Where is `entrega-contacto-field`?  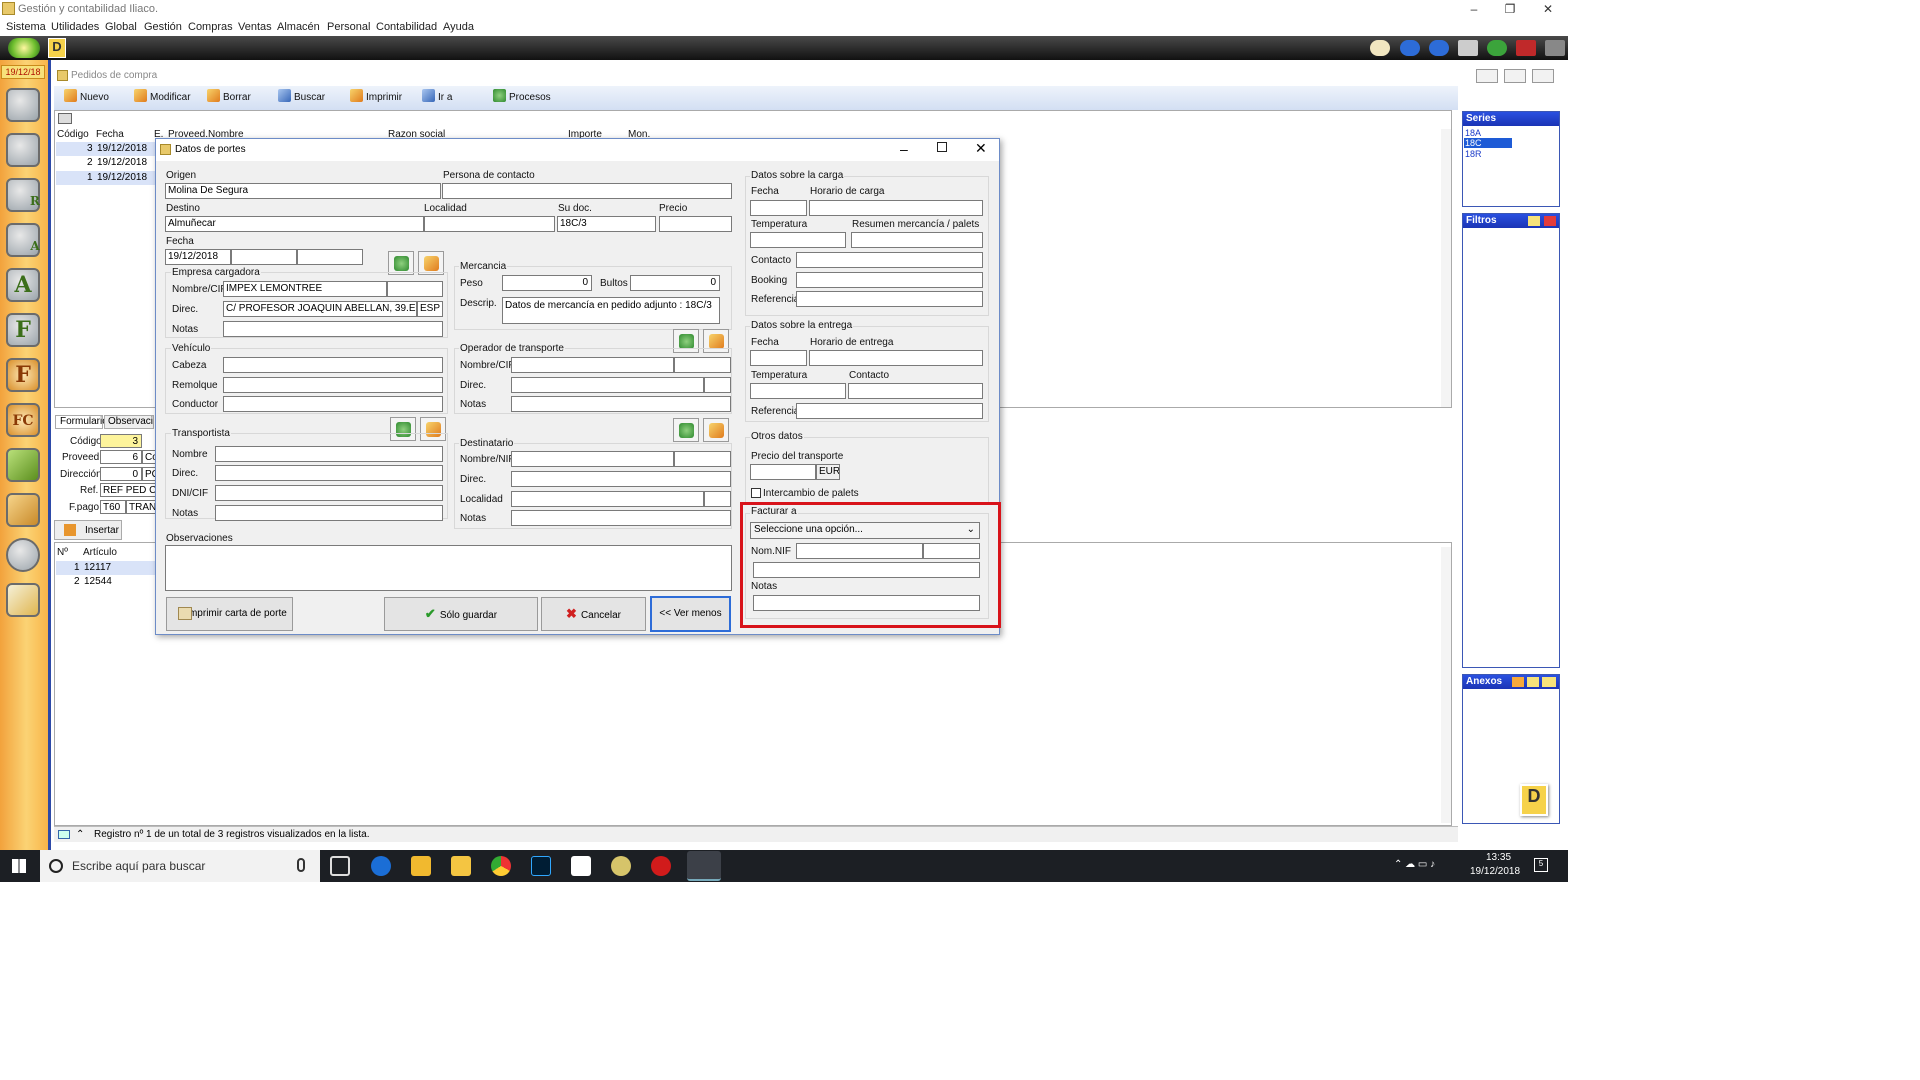
entrega-contacto-field is located at coordinates (915, 391).